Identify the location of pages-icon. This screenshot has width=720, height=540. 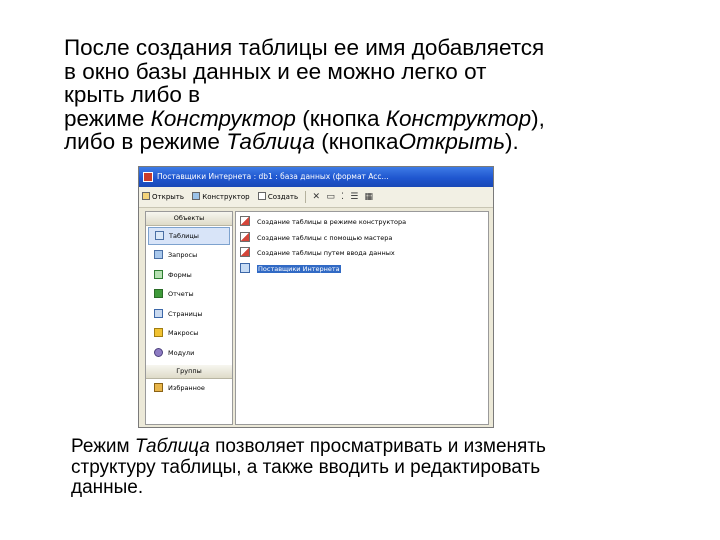
(158, 313).